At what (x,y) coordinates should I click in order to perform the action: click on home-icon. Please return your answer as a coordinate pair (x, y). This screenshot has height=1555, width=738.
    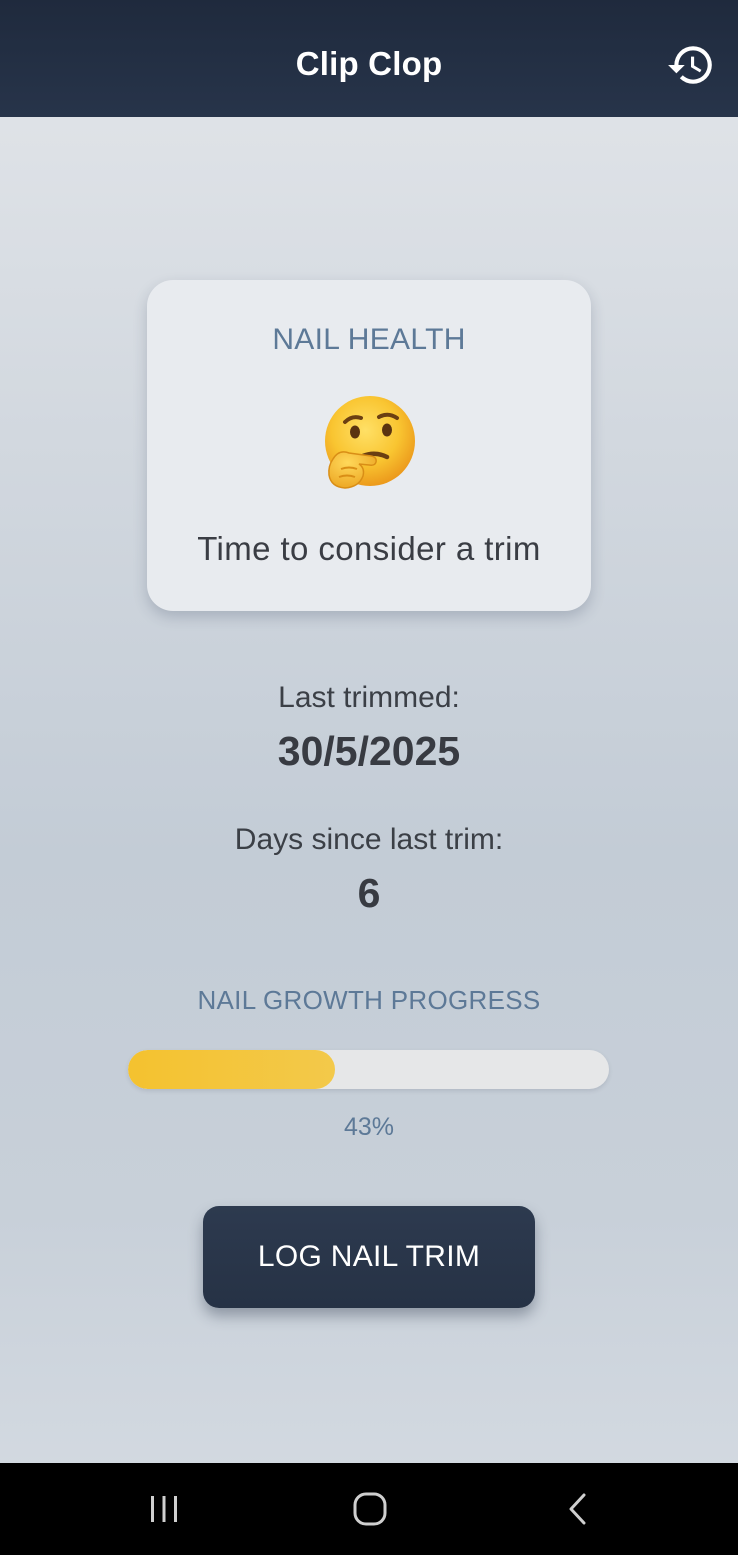
    Looking at the image, I should click on (370, 1509).